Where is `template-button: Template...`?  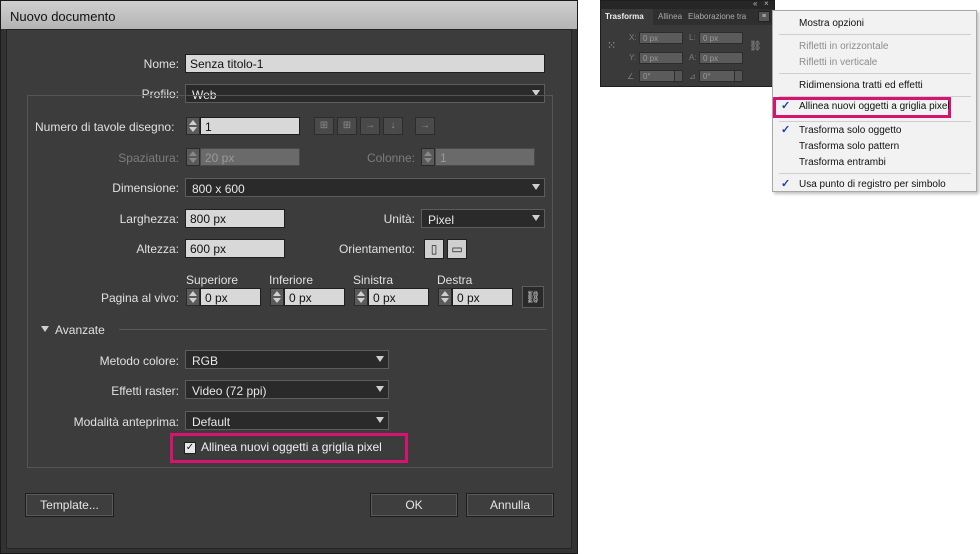 template-button: Template... is located at coordinates (69, 505).